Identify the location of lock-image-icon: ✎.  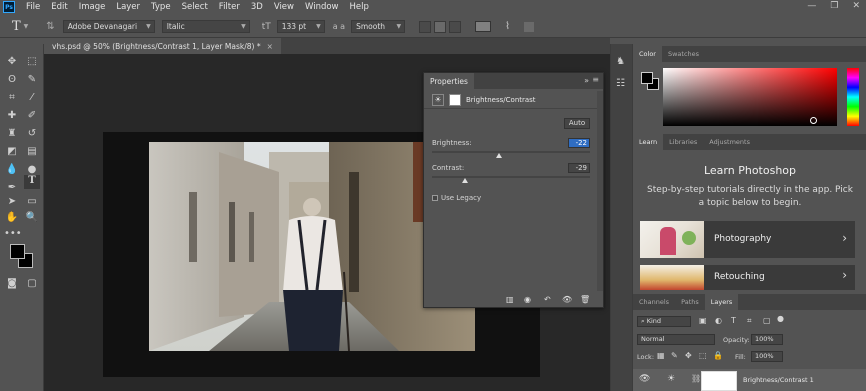
(674, 355).